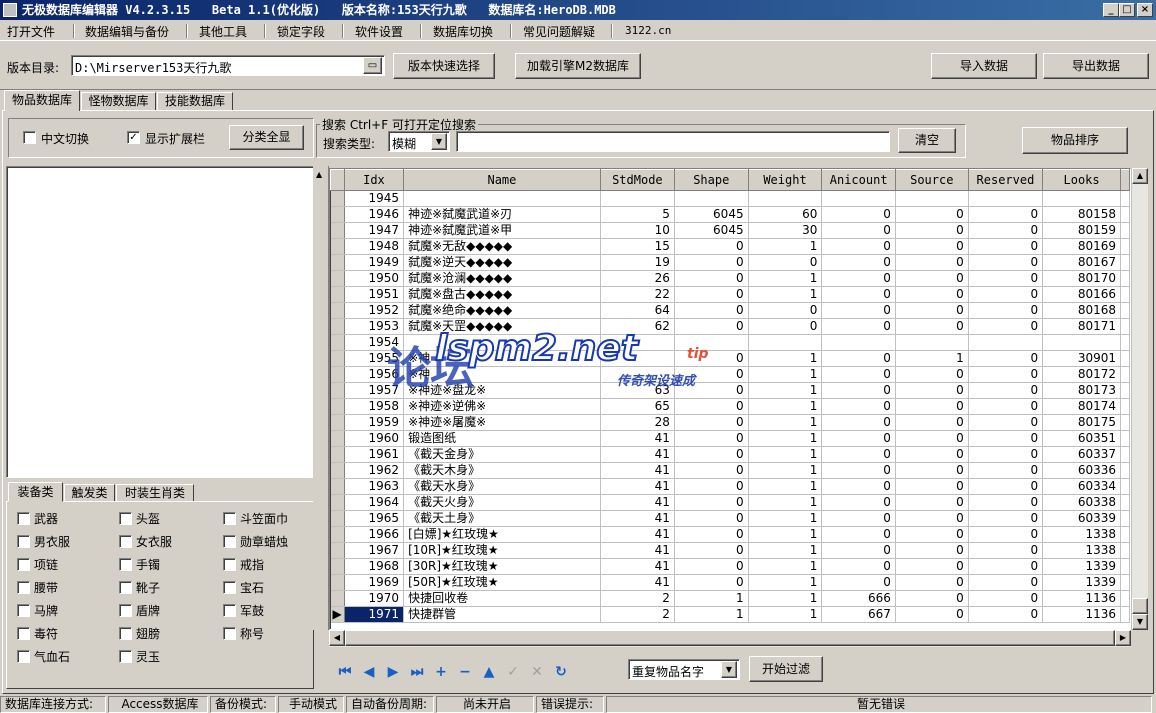 The height and width of the screenshot is (713, 1156). Describe the element at coordinates (1140, 176) in the screenshot. I see `scroll-up-icon: ▲` at that location.